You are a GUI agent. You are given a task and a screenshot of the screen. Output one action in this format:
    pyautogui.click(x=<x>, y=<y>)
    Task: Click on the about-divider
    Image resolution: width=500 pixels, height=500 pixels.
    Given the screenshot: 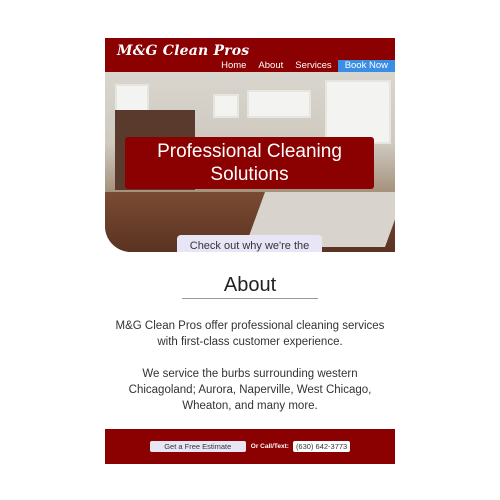 What is the action you would take?
    pyautogui.click(x=250, y=298)
    